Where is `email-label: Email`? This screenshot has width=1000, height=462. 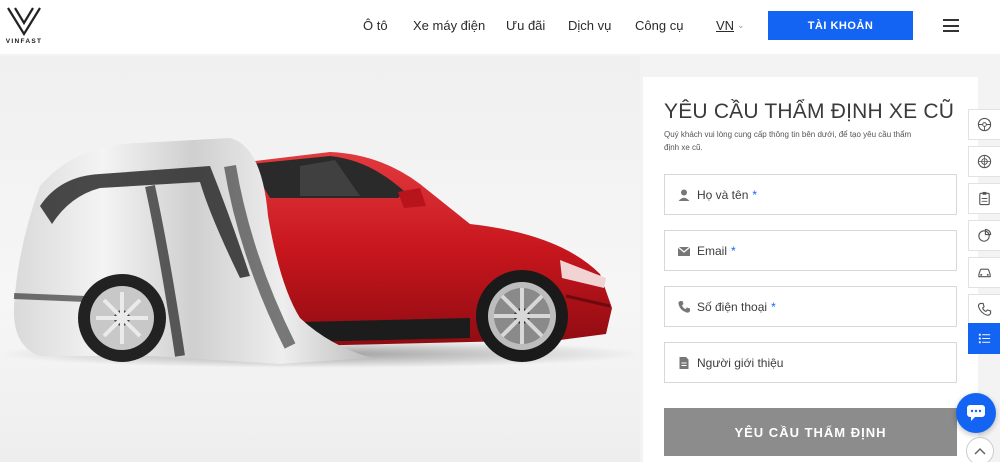
email-label: Email is located at coordinates (712, 250).